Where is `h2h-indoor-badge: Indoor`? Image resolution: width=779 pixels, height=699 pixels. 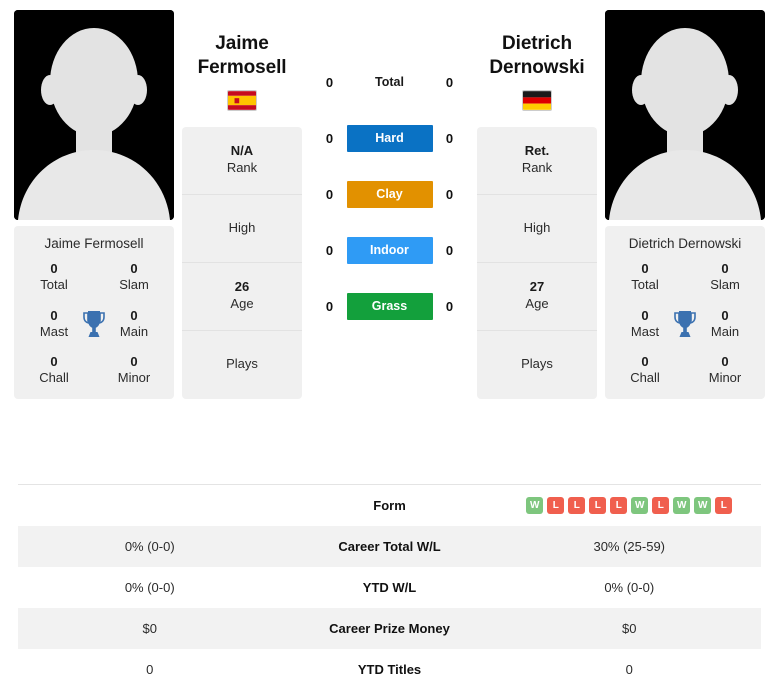
h2h-indoor-badge: Indoor is located at coordinates (389, 250).